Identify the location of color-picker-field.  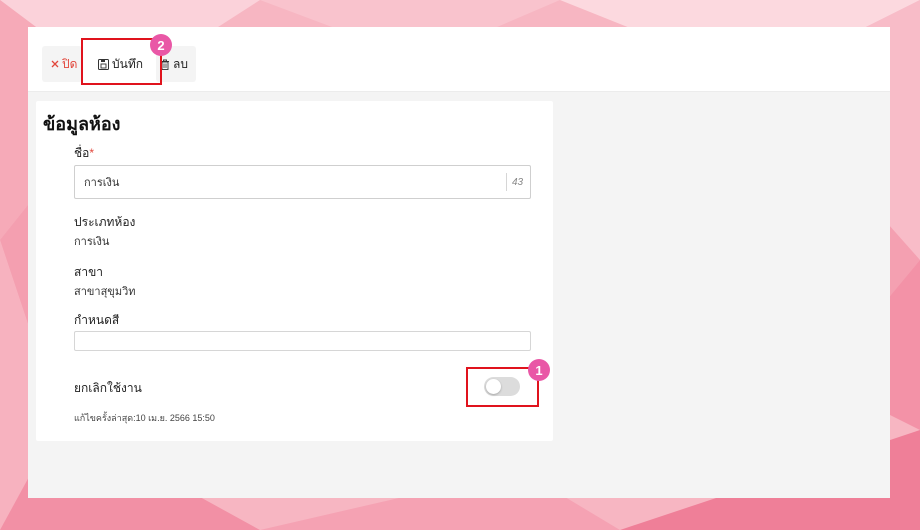
(302, 341).